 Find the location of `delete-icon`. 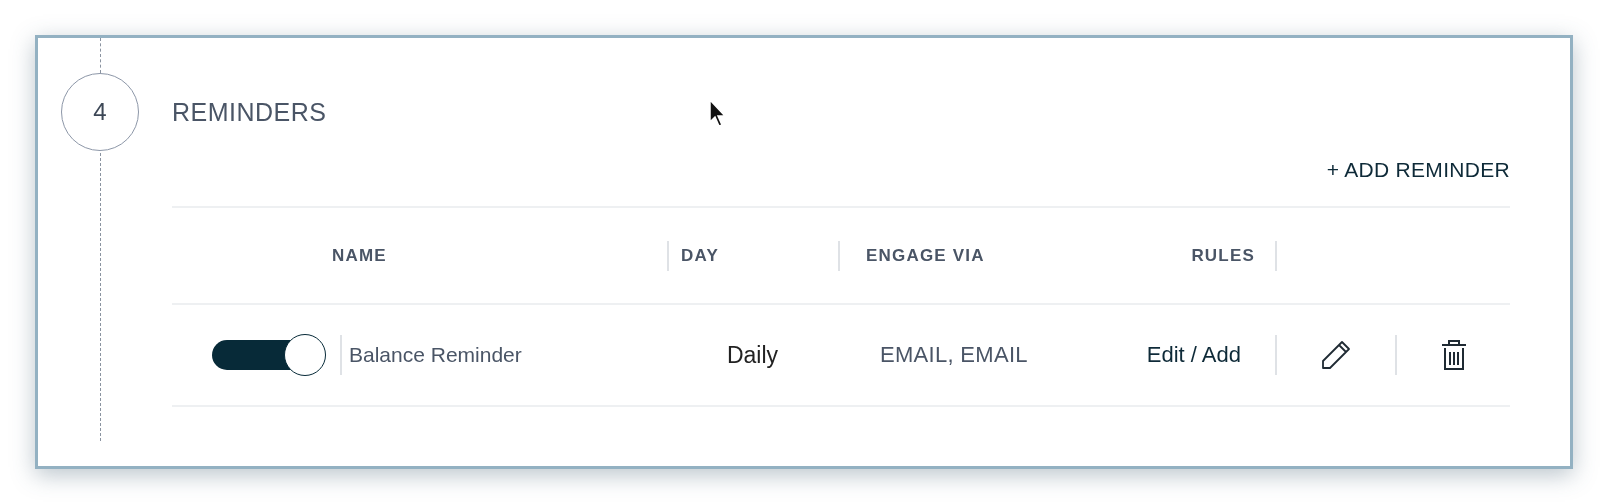

delete-icon is located at coordinates (1453, 355).